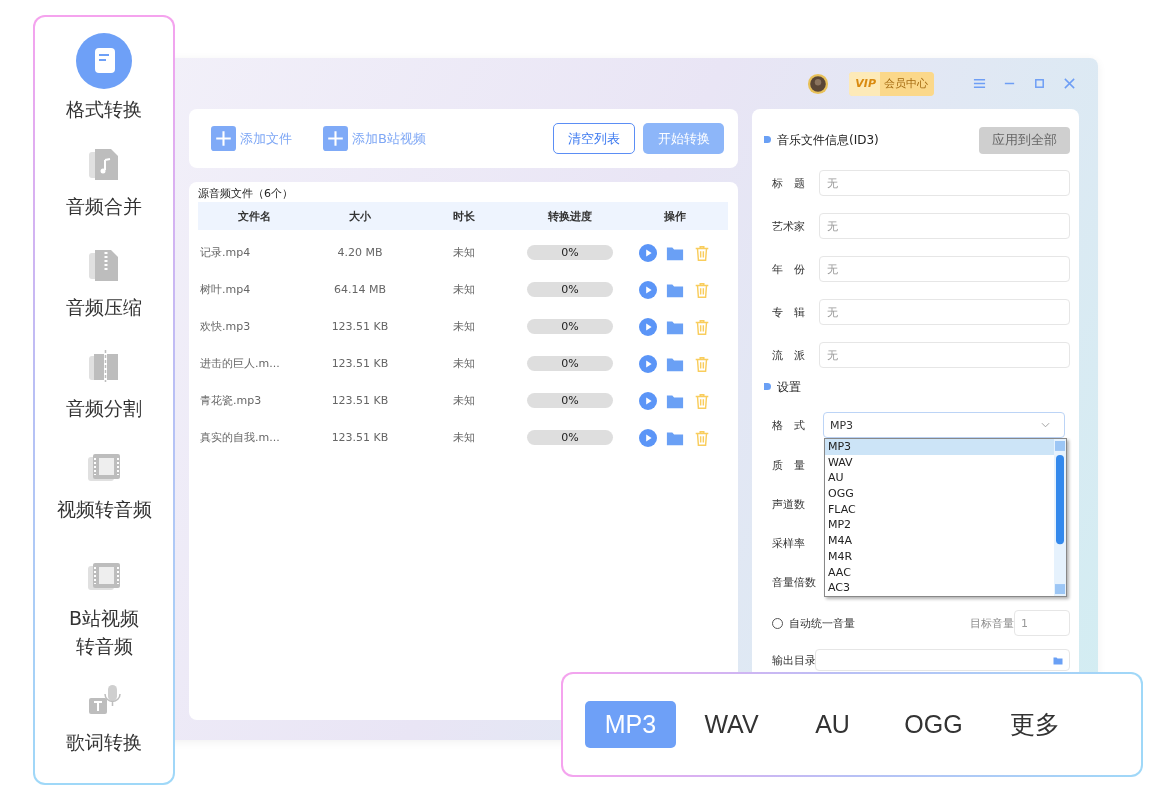 This screenshot has width=1160, height=800. Describe the element at coordinates (891, 83) in the screenshot. I see `vip-button: VIP 会员中心` at that location.